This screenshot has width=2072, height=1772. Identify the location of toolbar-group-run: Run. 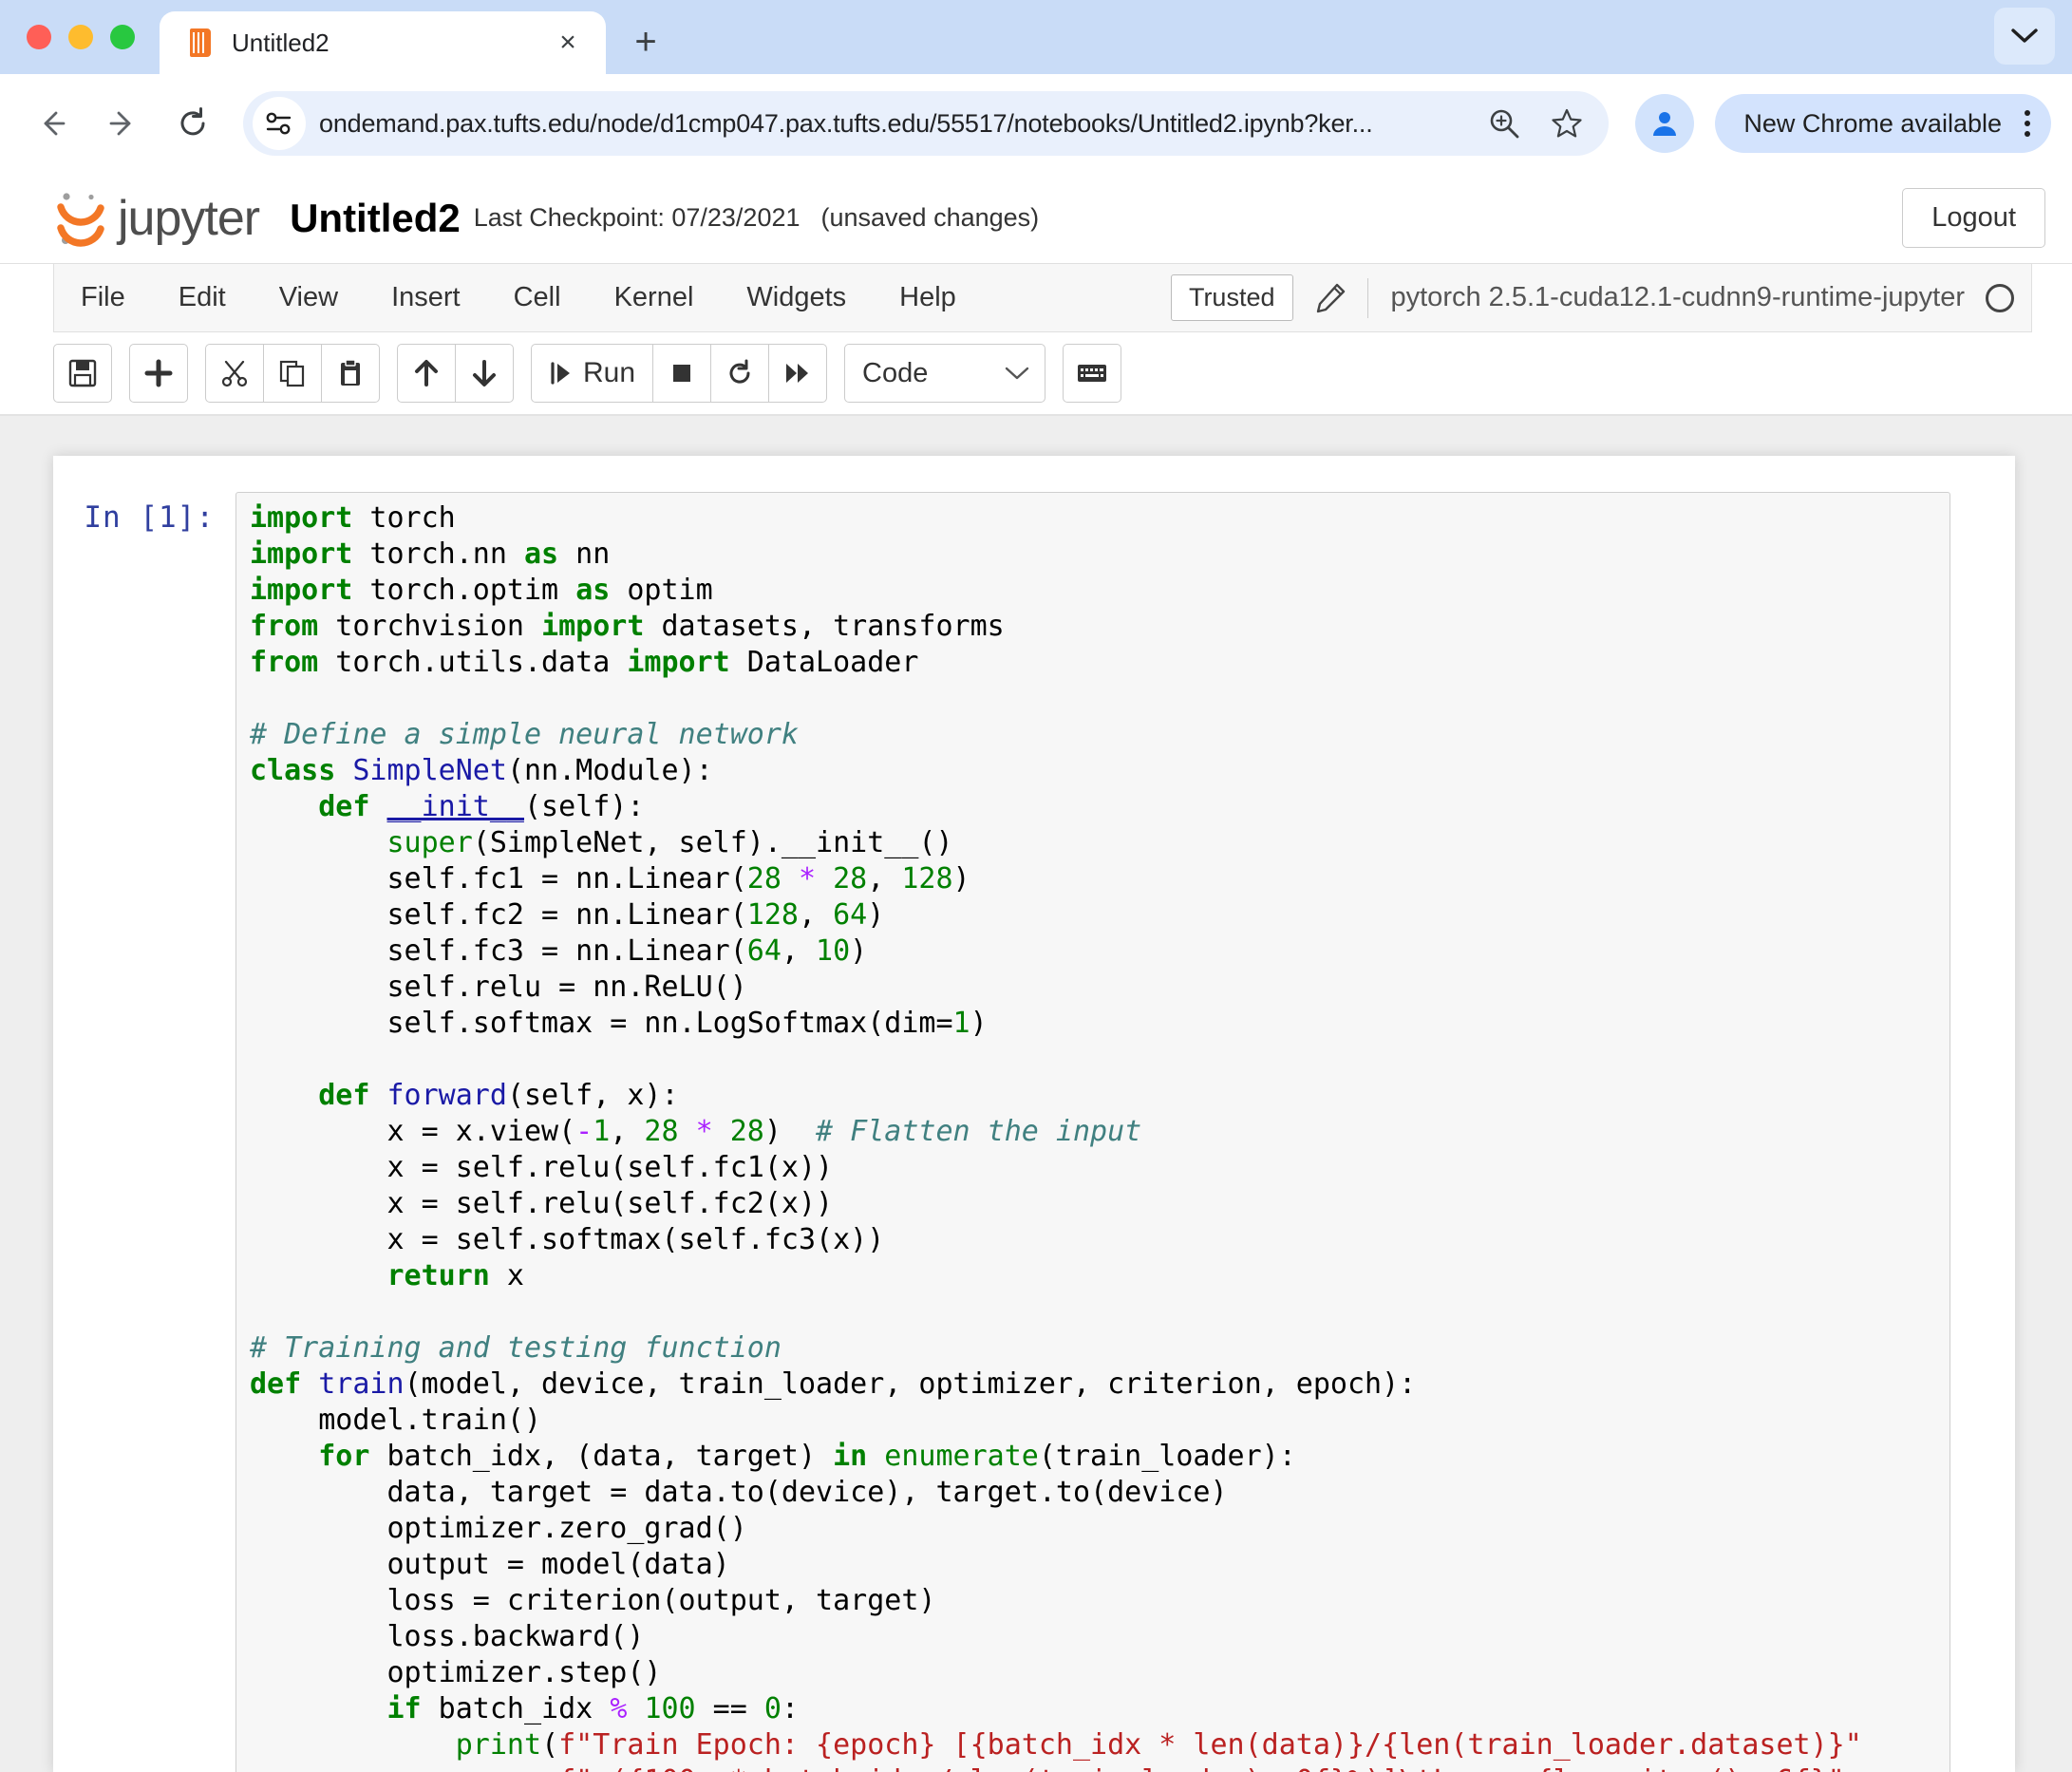
(679, 373).